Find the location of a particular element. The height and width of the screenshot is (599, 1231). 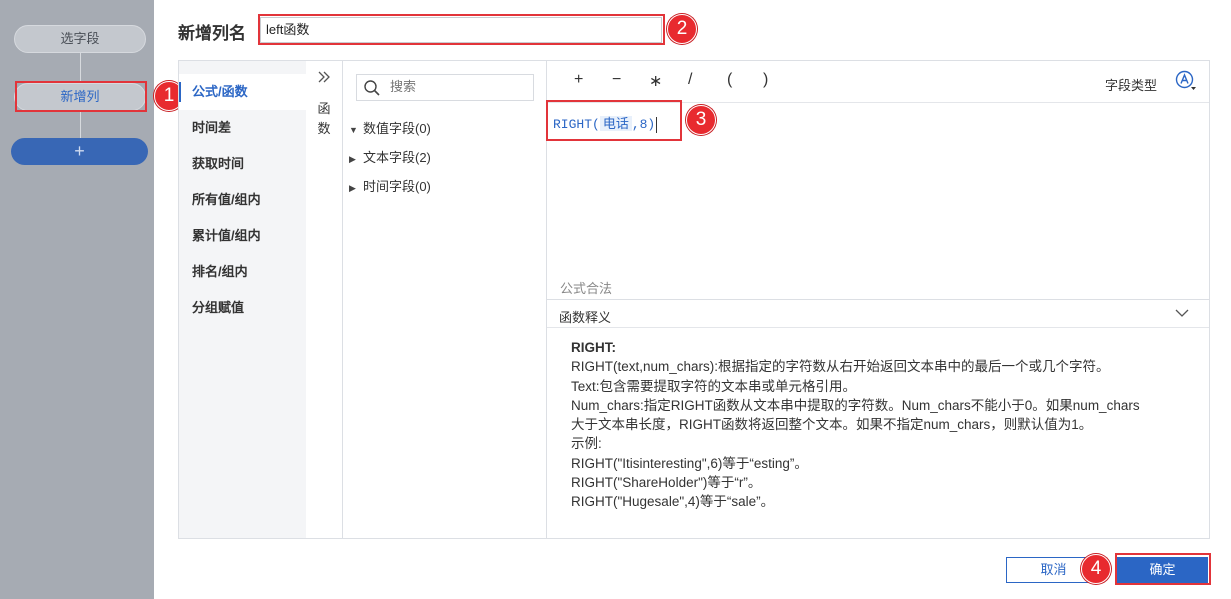

operator-divide-button: / is located at coordinates (690, 80).